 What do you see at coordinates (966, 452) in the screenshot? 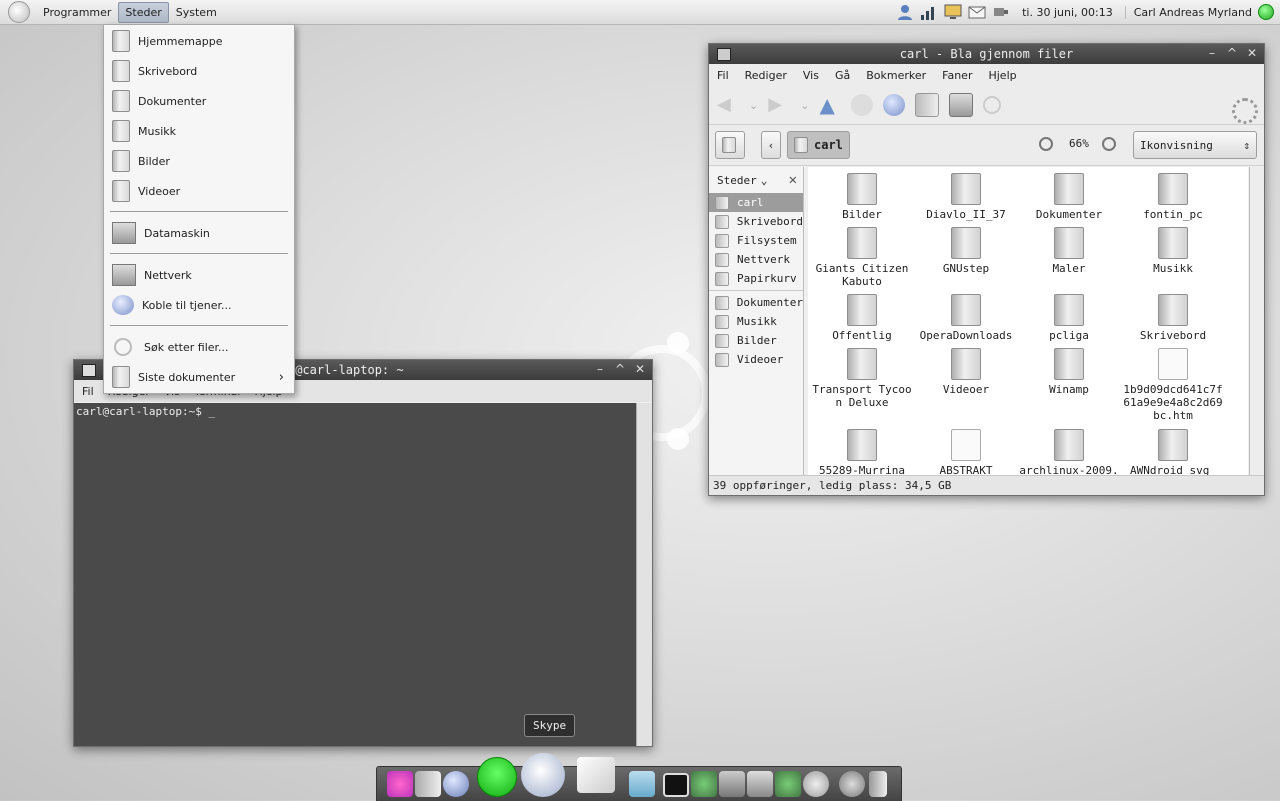
I see `file-item: ABSTRAKT` at bounding box center [966, 452].